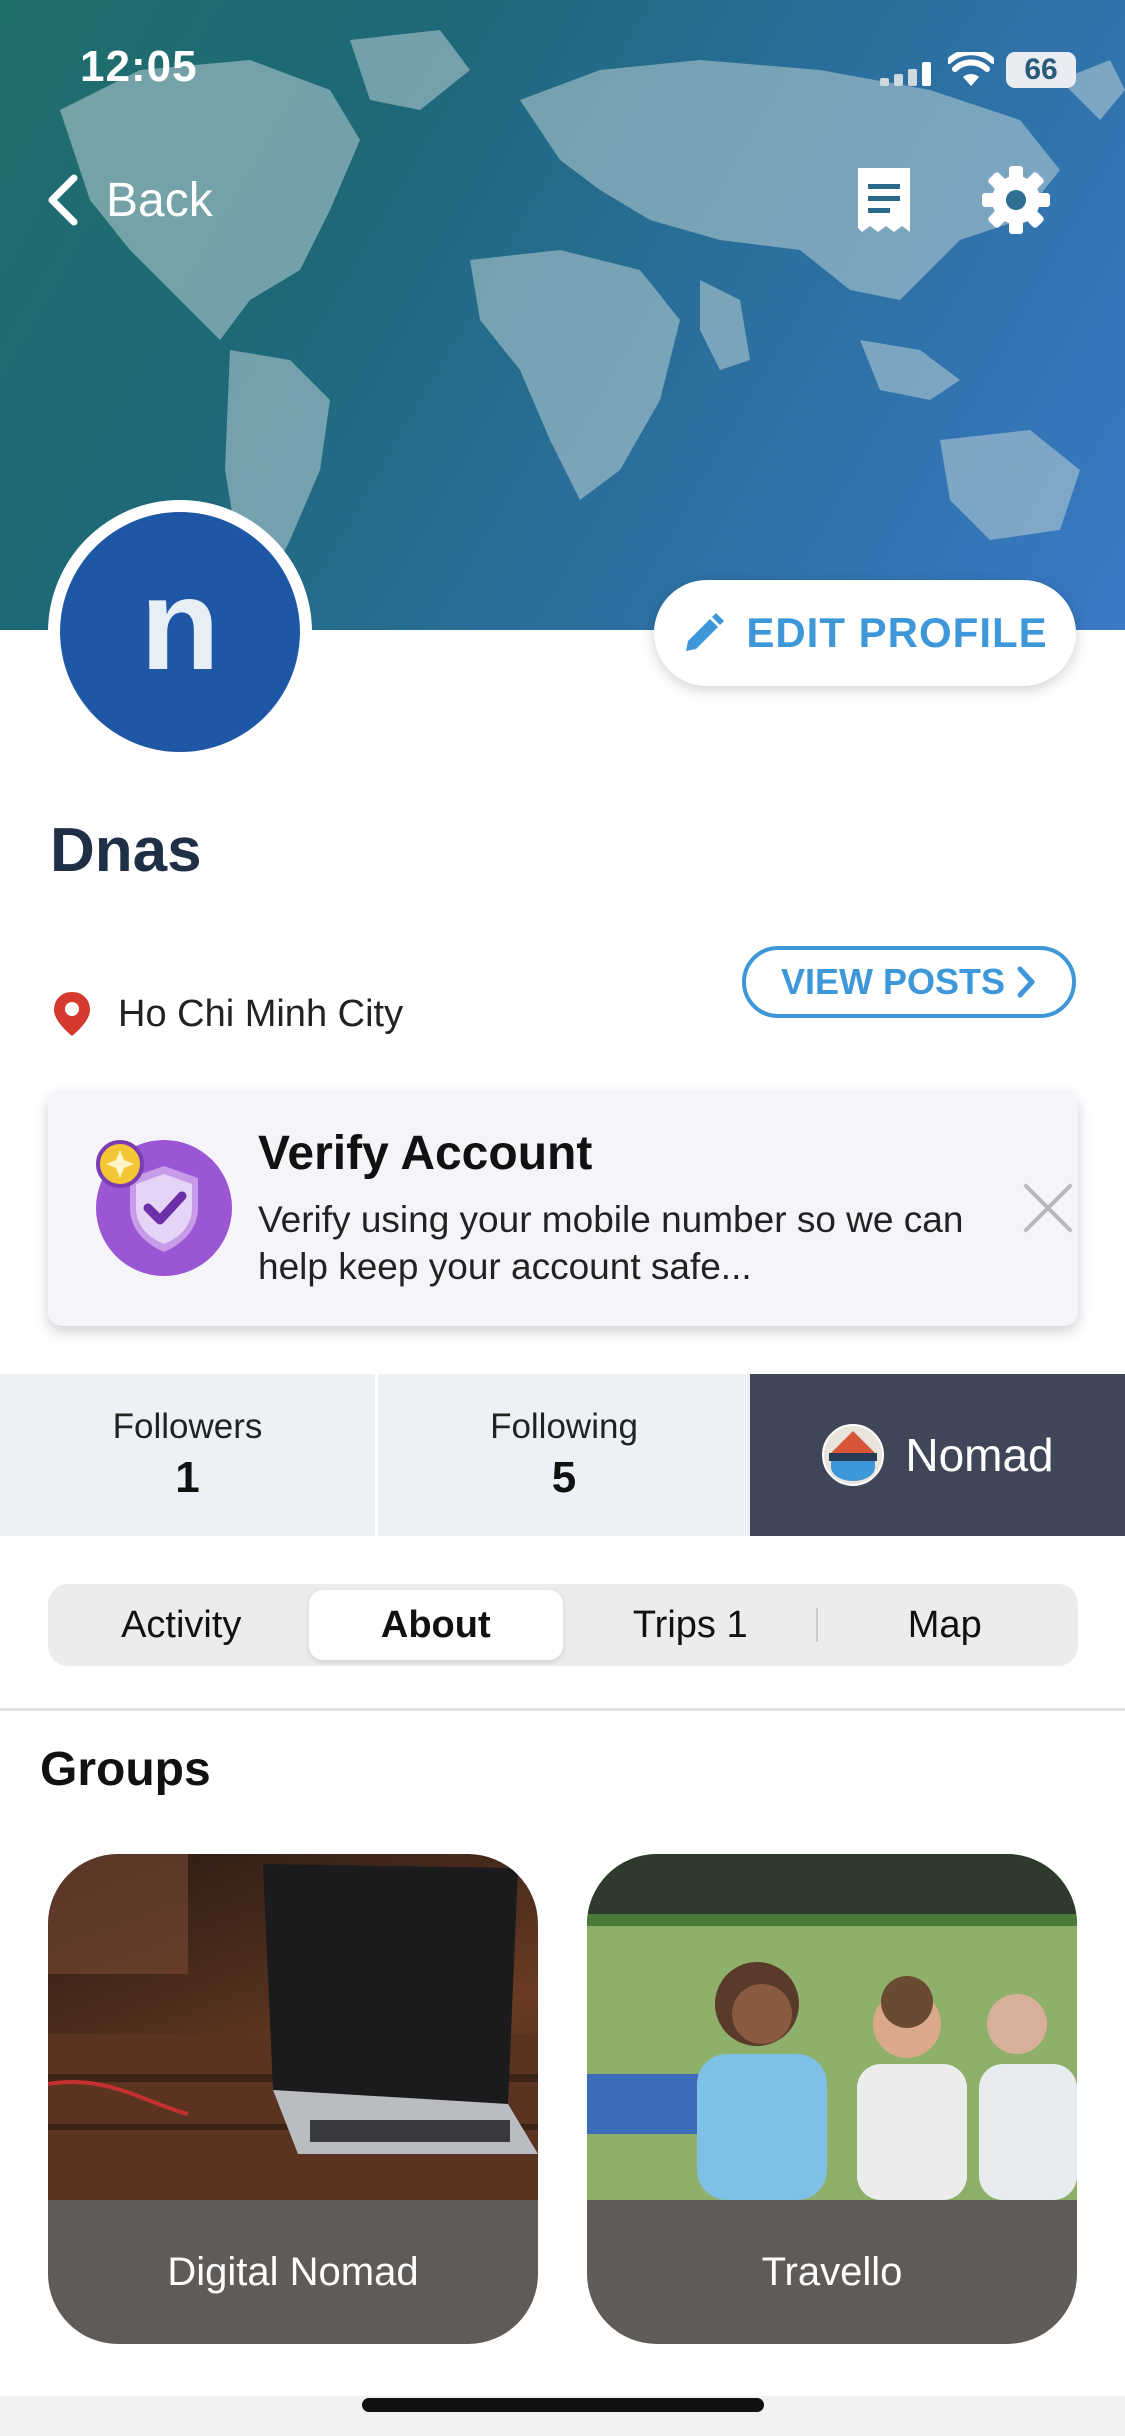 This screenshot has height=2436, width=1125. Describe the element at coordinates (187, 1426) in the screenshot. I see `followers-label: Followers` at that location.